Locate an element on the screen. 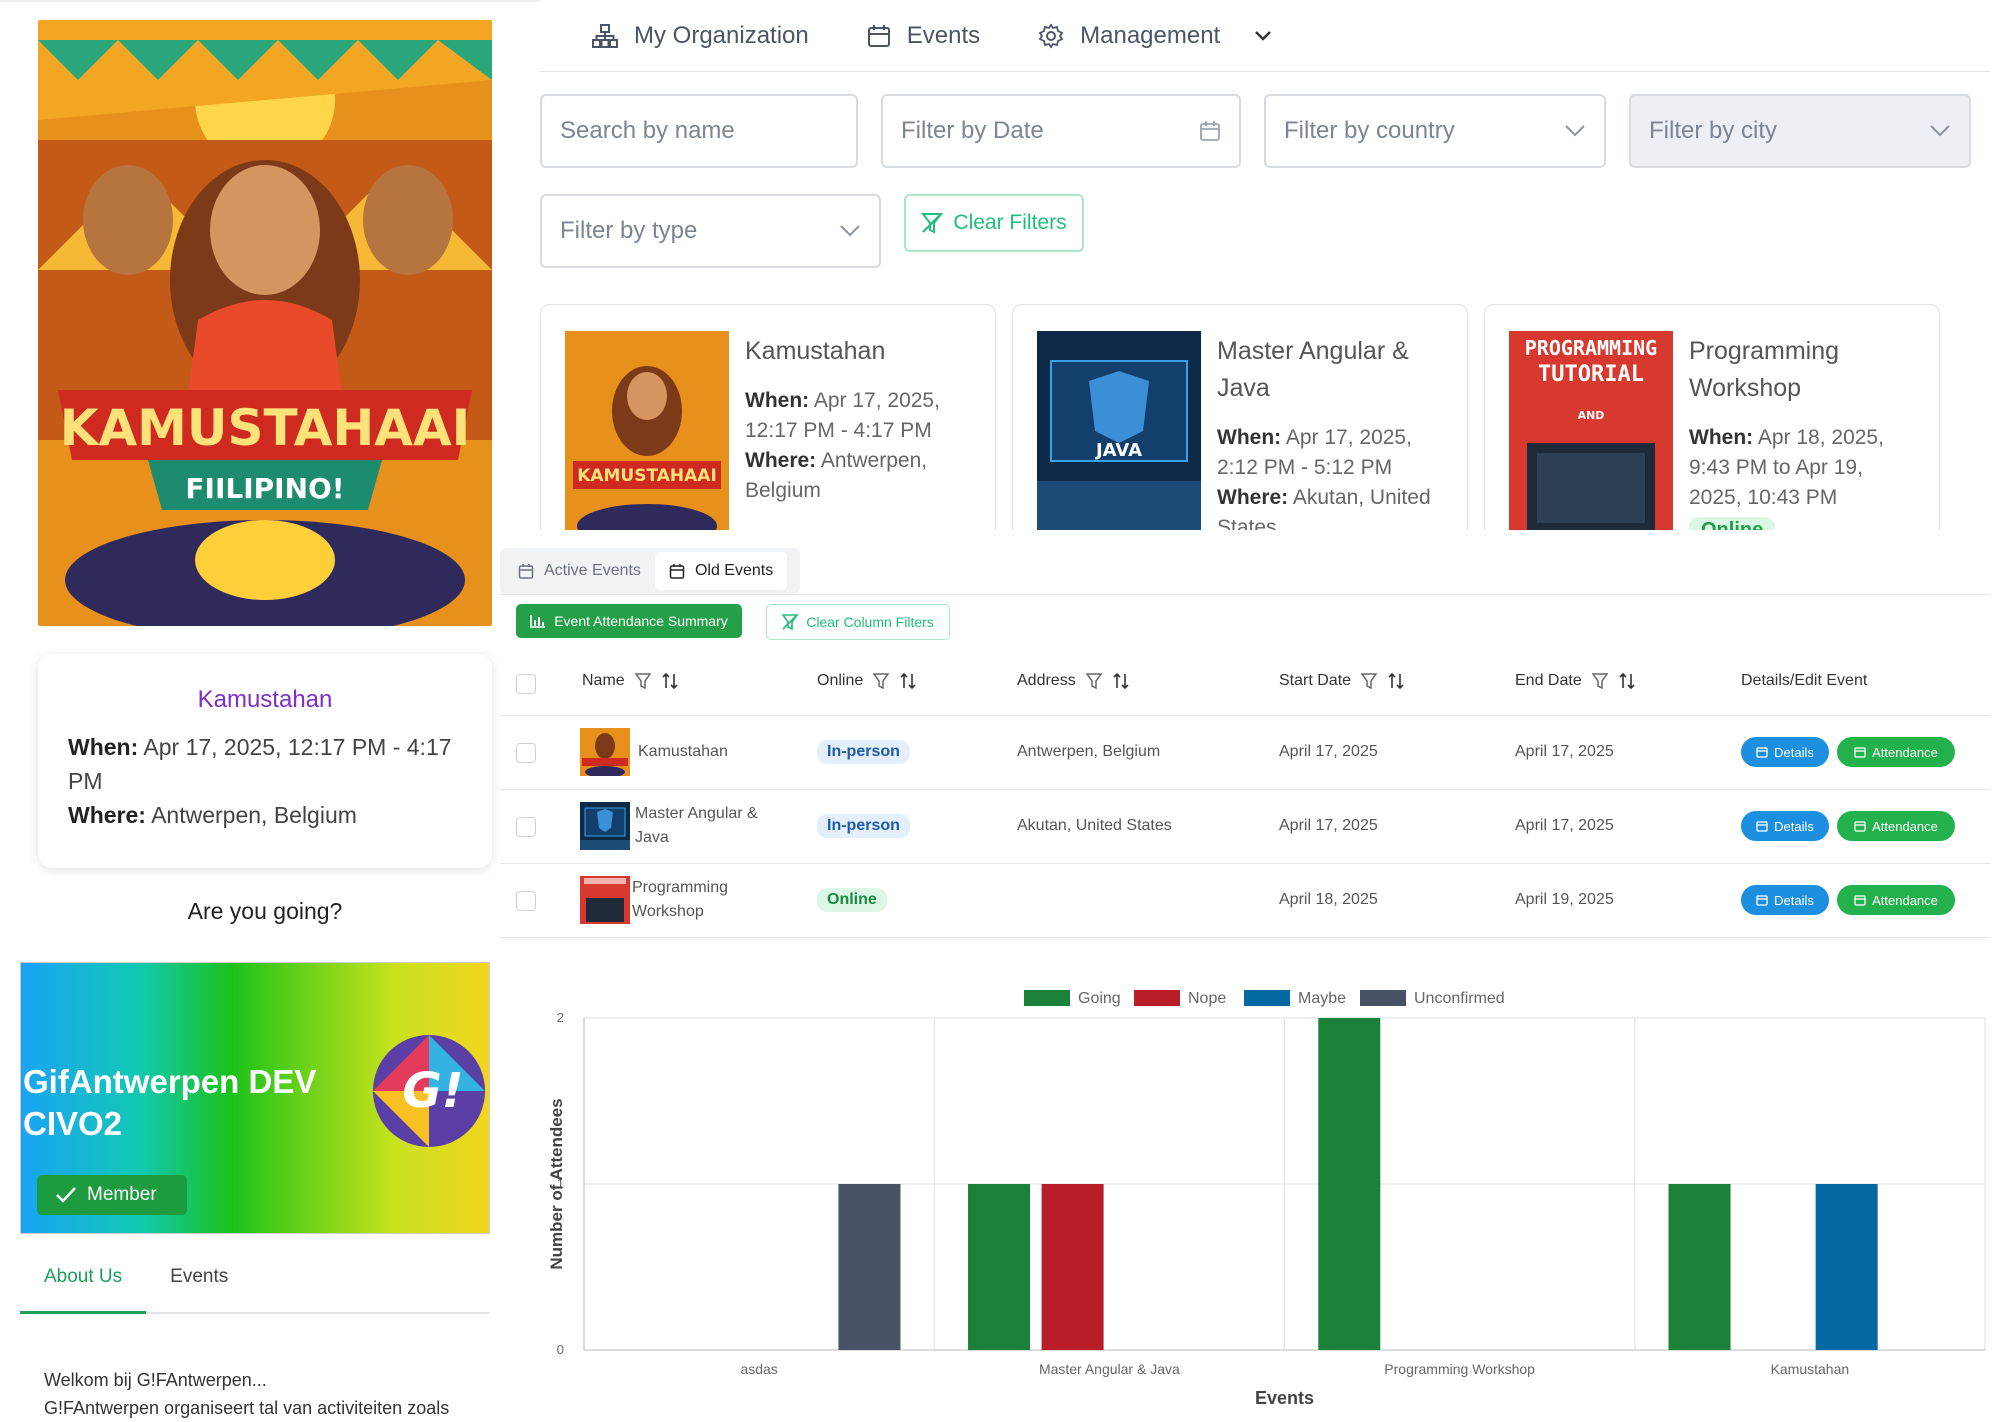  col-address-header: Address is located at coordinates (1073, 681).